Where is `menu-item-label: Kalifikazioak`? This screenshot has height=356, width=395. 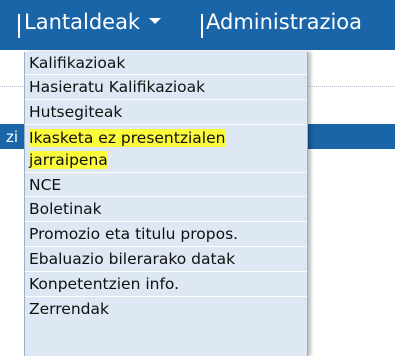
menu-item-label: Kalifikazioak is located at coordinates (77, 63).